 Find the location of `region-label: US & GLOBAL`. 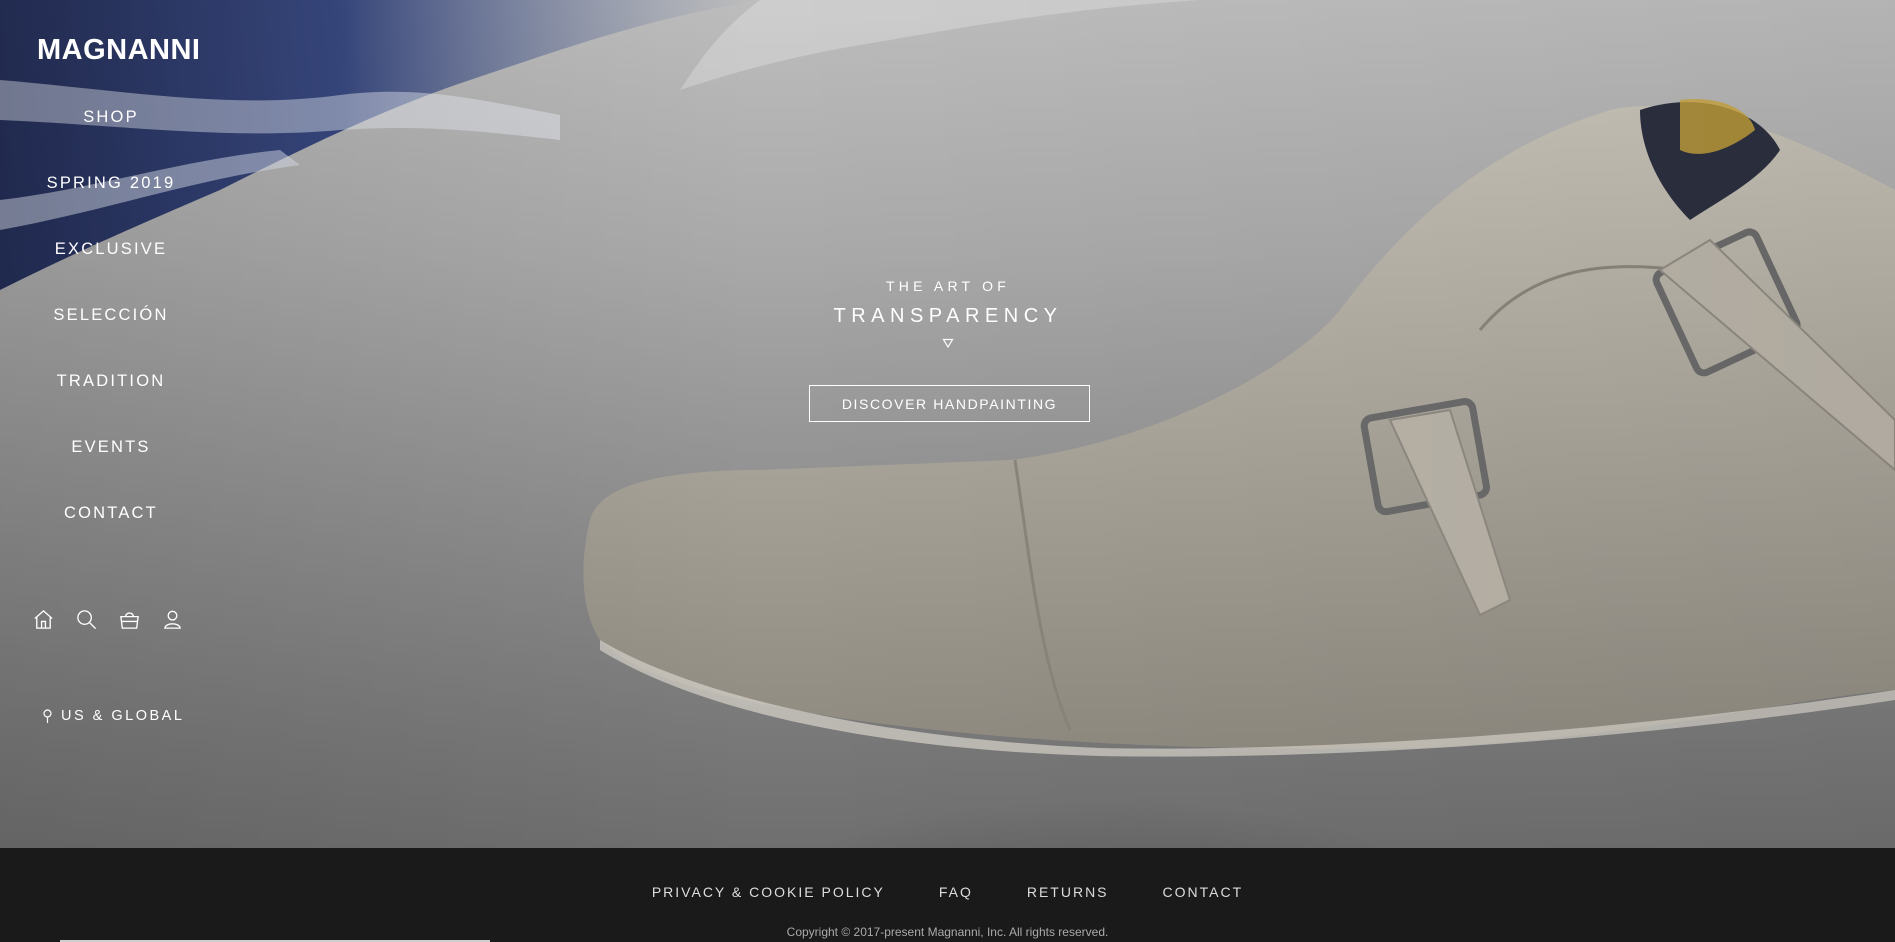

region-label: US & GLOBAL is located at coordinates (123, 716).